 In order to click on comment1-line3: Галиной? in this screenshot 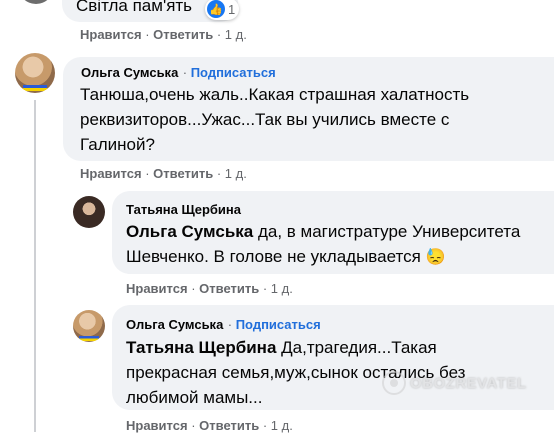, I will do `click(117, 144)`.